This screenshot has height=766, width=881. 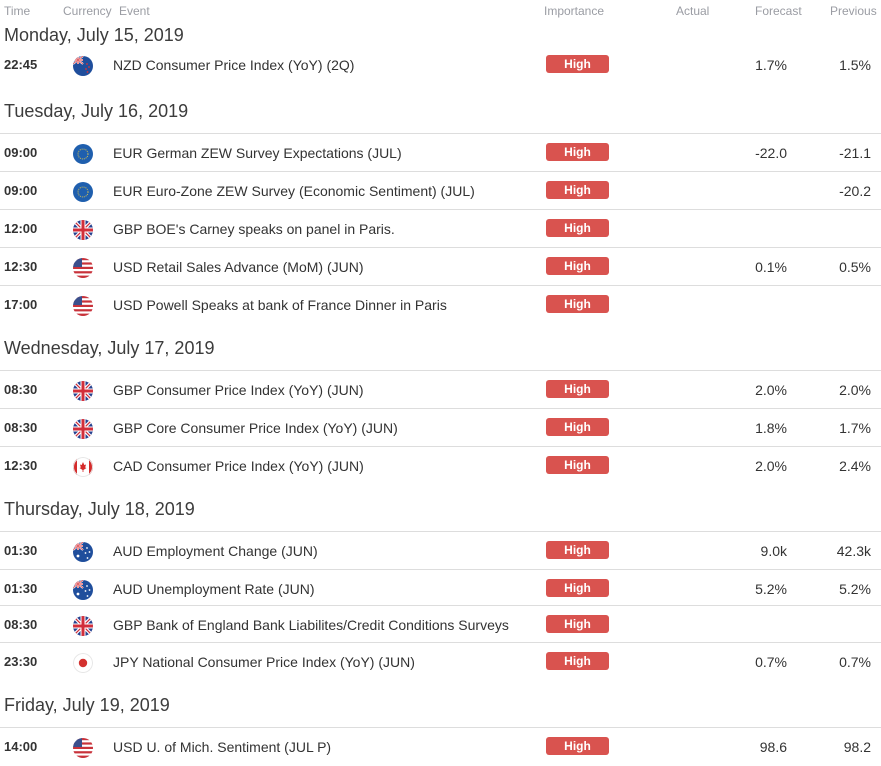 What do you see at coordinates (855, 65) in the screenshot?
I see `previous-value: 1.5%` at bounding box center [855, 65].